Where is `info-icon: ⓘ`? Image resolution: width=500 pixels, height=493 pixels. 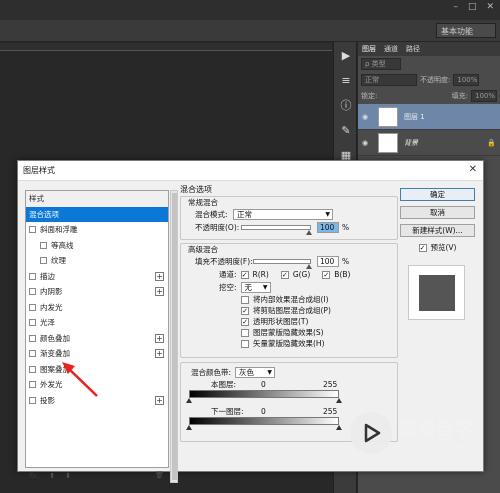
info-icon: ⓘ is located at coordinates (346, 106).